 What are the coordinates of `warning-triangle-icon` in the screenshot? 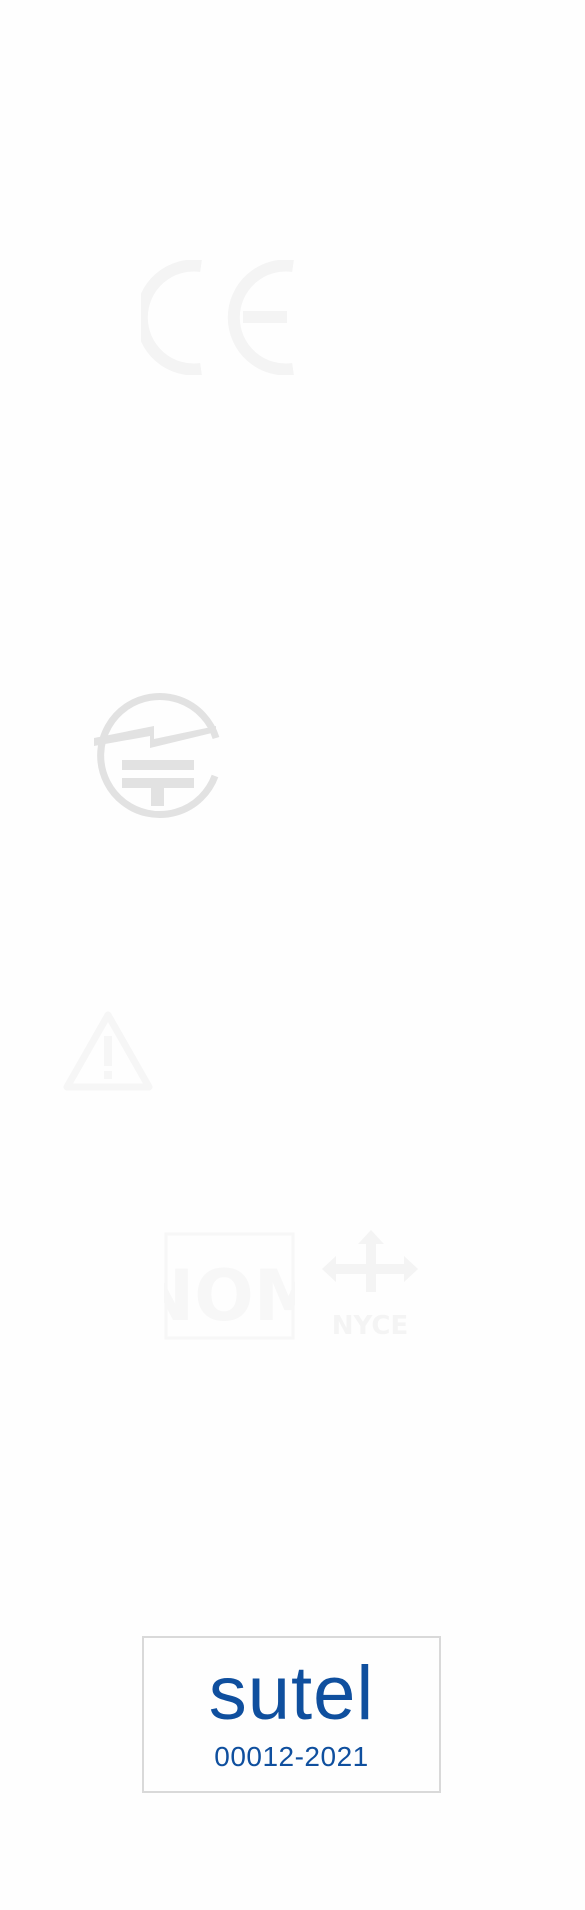 It's located at (108, 1051).